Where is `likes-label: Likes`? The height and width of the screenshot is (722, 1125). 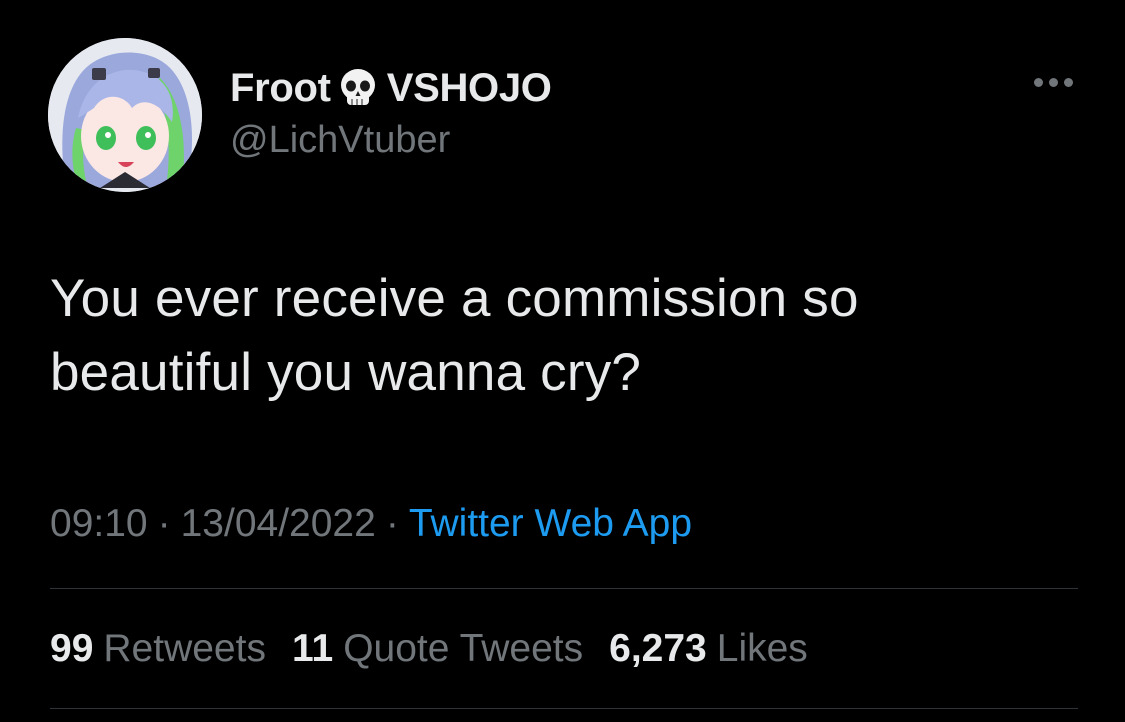 likes-label: Likes is located at coordinates (762, 648).